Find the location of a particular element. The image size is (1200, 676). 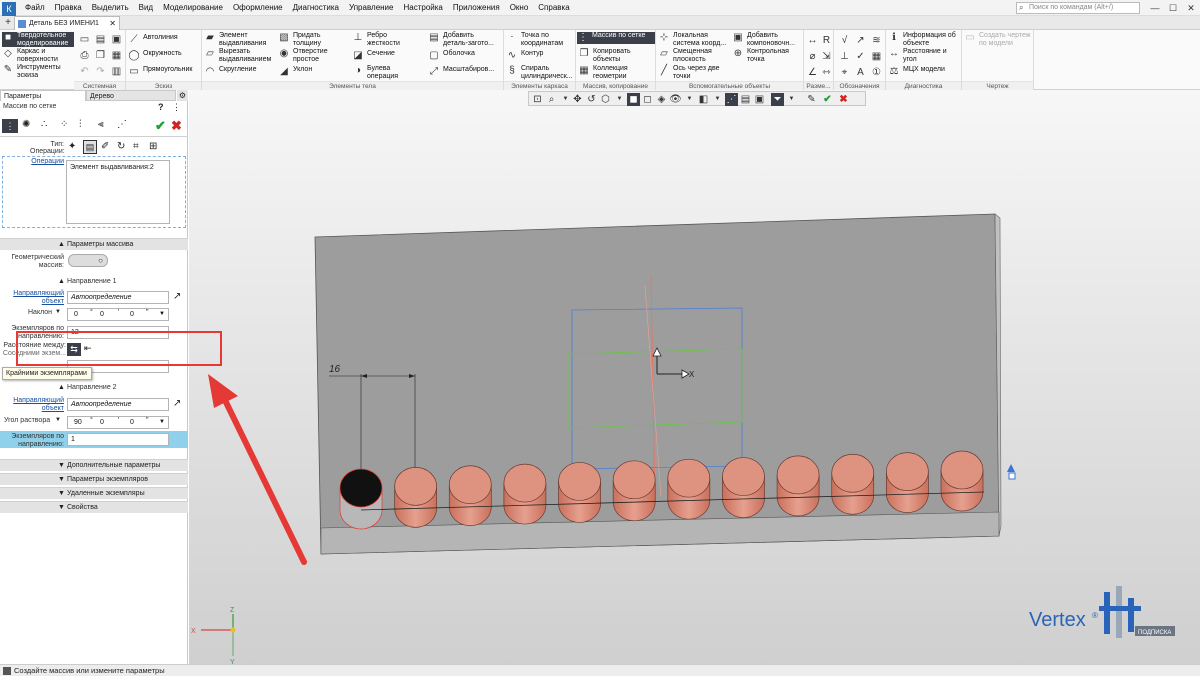

circle-button: ◯ Окружность is located at coordinates (164, 56).